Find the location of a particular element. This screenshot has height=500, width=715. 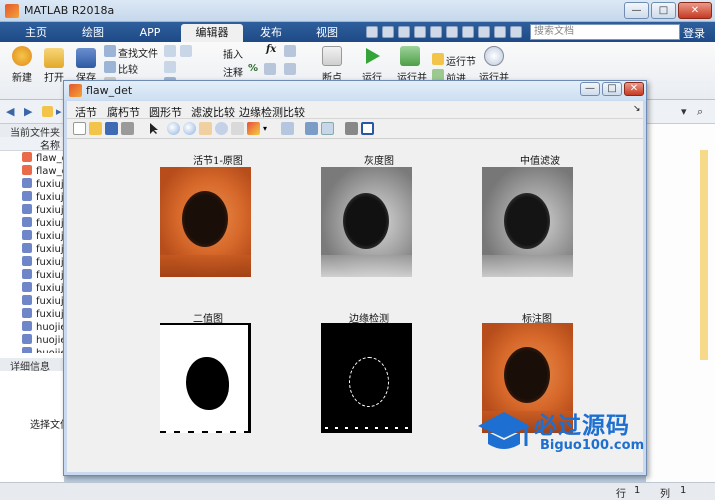

fx-button: fx is located at coordinates (271, 49).